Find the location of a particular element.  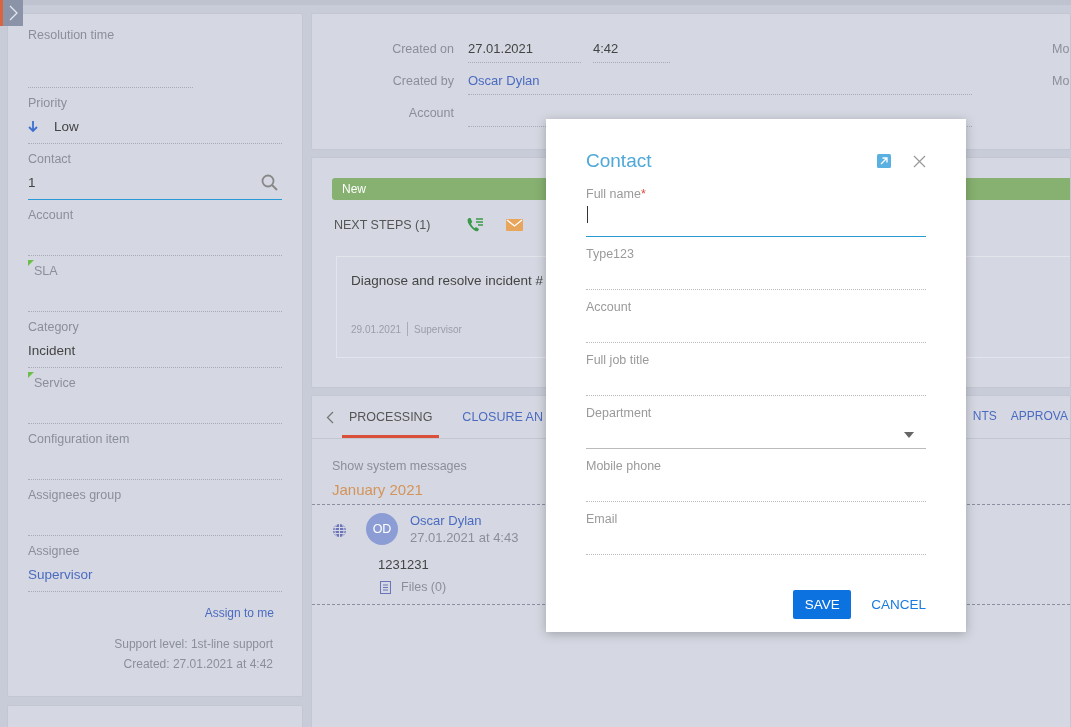

field-label: SLA is located at coordinates (45, 271).